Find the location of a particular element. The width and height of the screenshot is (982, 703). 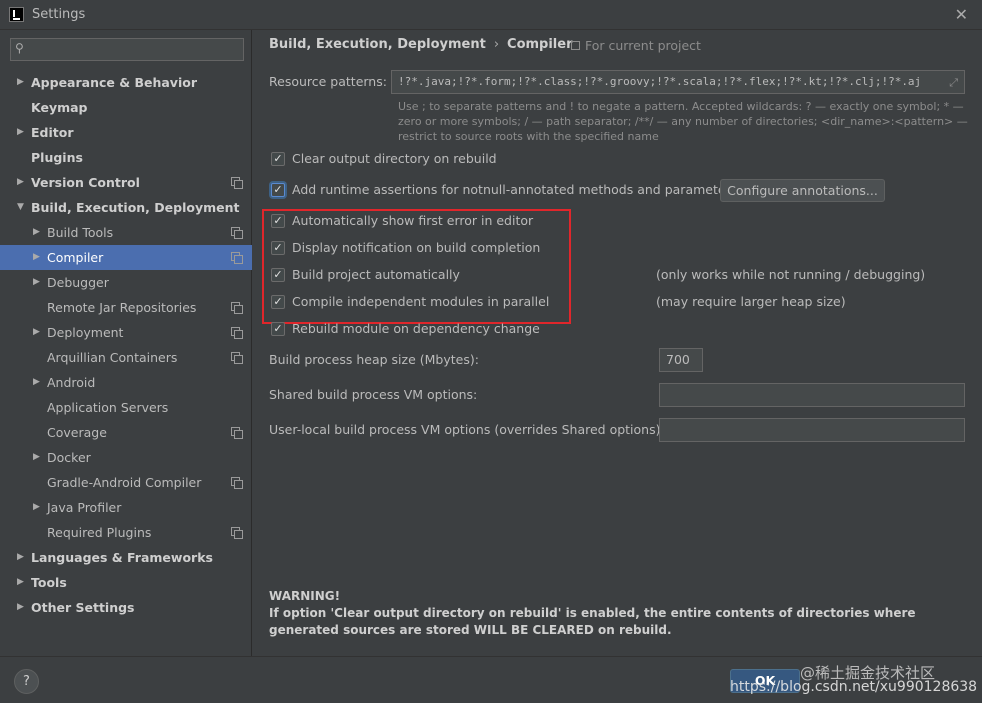

sidebar-item-android: ▶ Android is located at coordinates (126, 382).